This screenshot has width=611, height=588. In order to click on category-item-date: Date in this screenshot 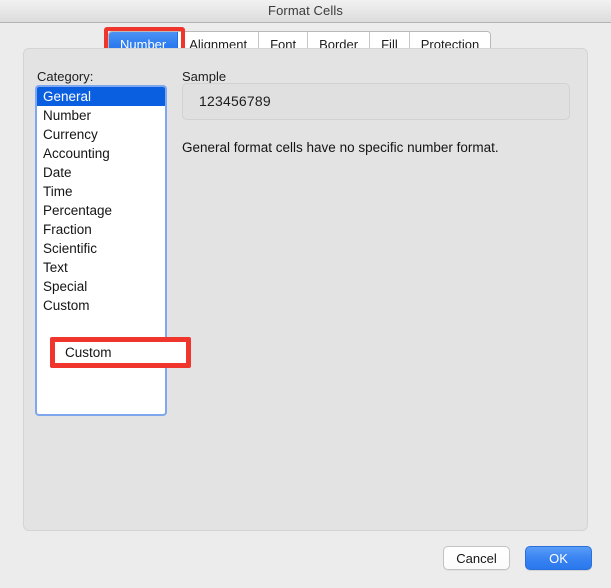, I will do `click(101, 172)`.